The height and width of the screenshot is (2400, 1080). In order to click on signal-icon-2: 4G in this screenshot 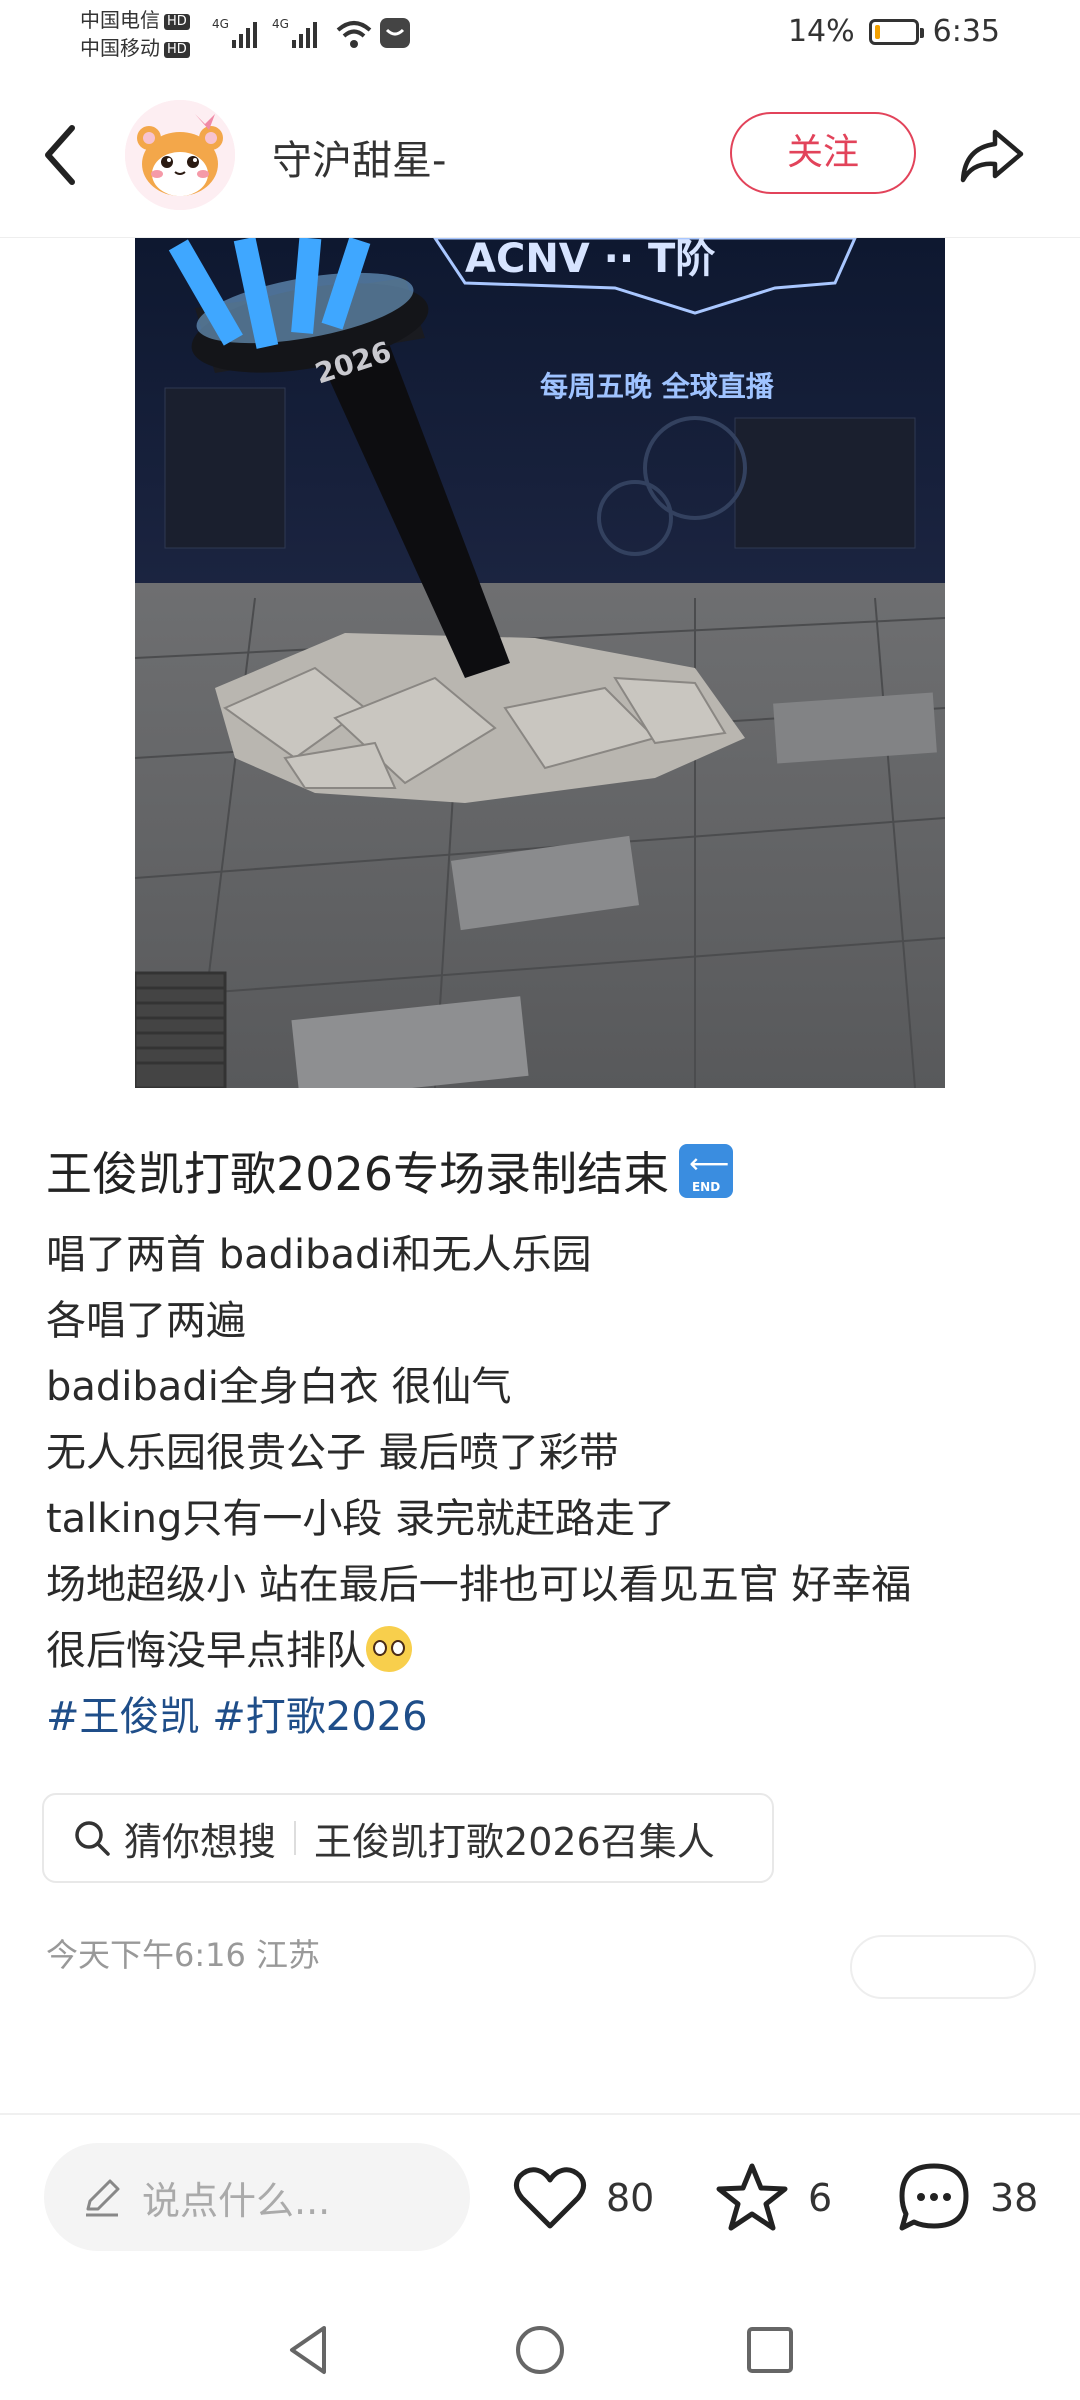, I will do `click(294, 32)`.